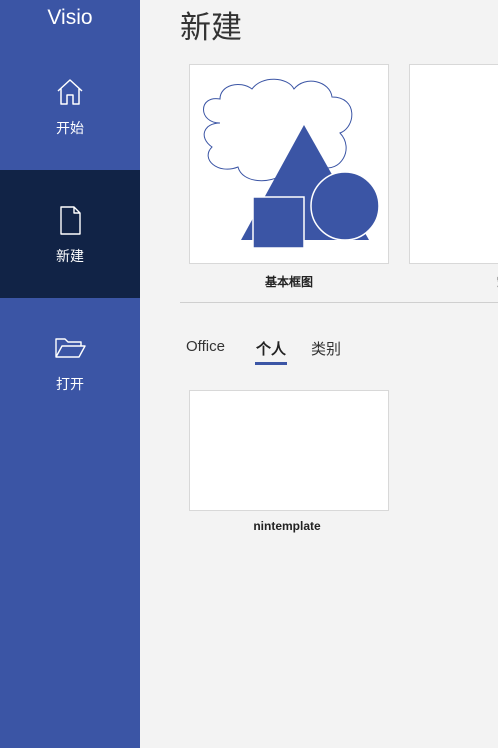  I want to click on app-title: Visio, so click(70, 17).